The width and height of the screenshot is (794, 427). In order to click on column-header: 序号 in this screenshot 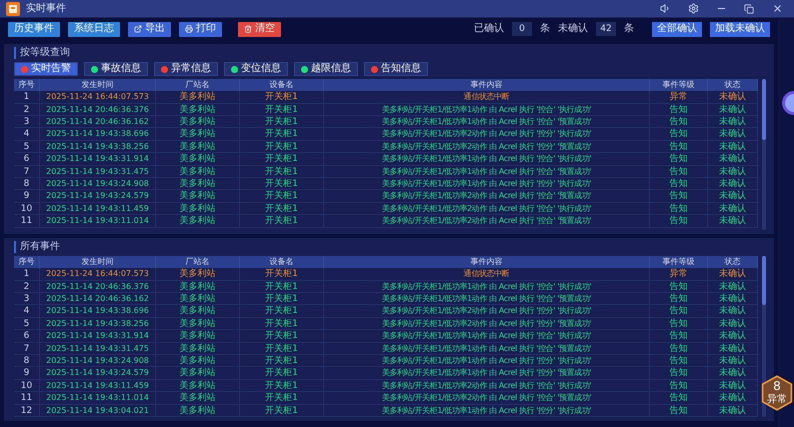, I will do `click(27, 85)`.